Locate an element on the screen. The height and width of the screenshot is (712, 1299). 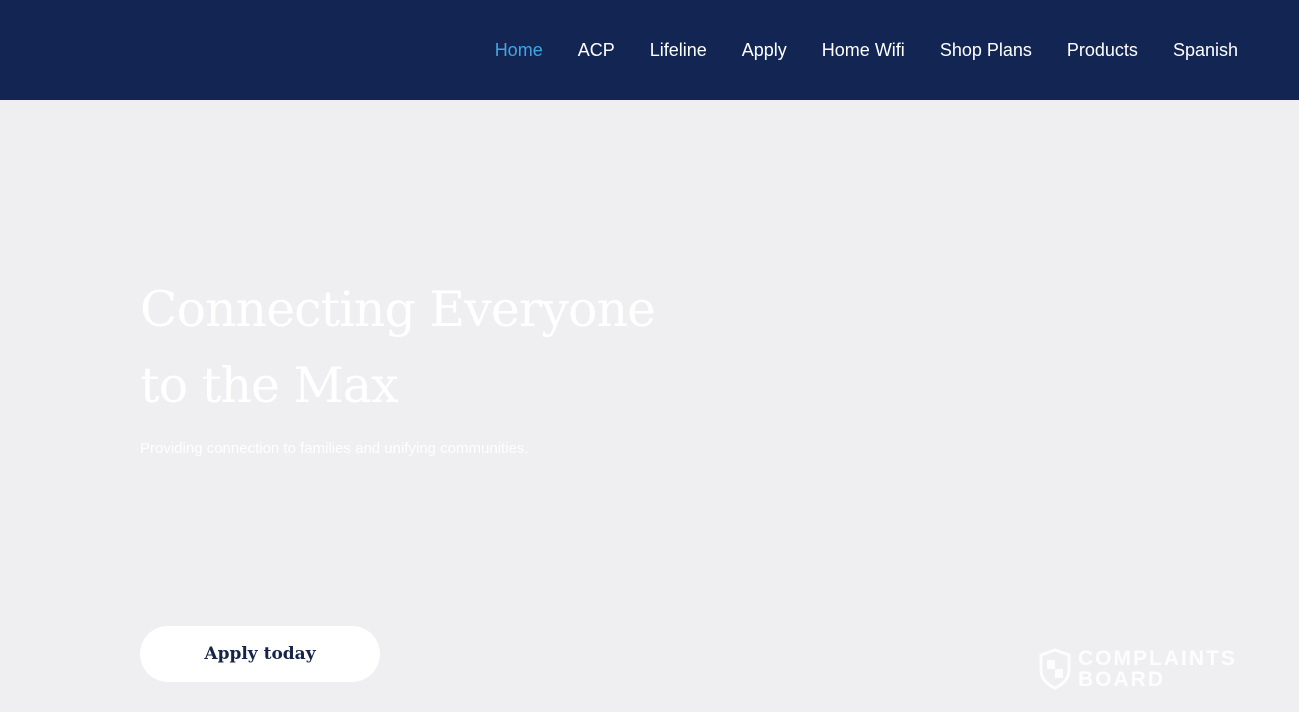
nav-item-home-wifi: Home Wifi is located at coordinates (863, 50).